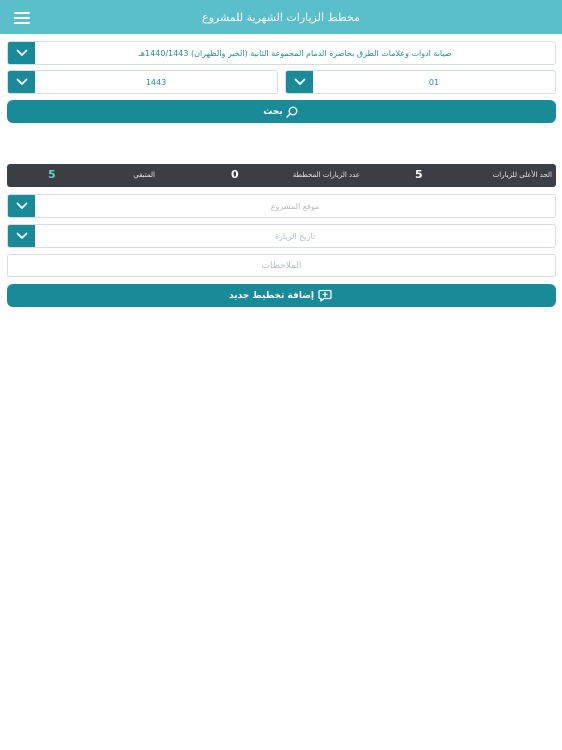 The height and width of the screenshot is (750, 562). Describe the element at coordinates (52, 174) in the screenshot. I see `remaining-value: 5` at that location.